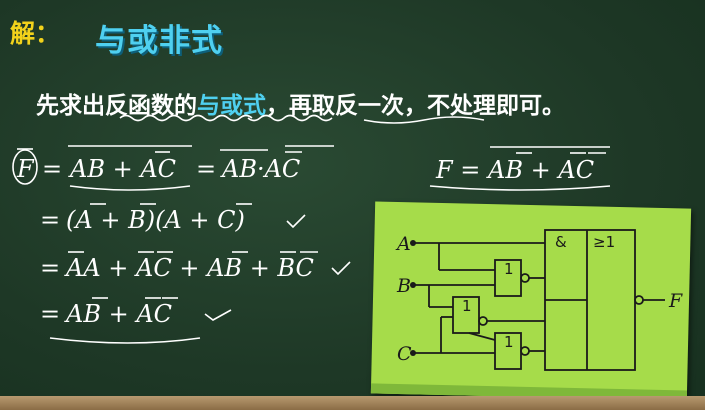  I want to click on not-gate-3-label: 1, so click(509, 342).